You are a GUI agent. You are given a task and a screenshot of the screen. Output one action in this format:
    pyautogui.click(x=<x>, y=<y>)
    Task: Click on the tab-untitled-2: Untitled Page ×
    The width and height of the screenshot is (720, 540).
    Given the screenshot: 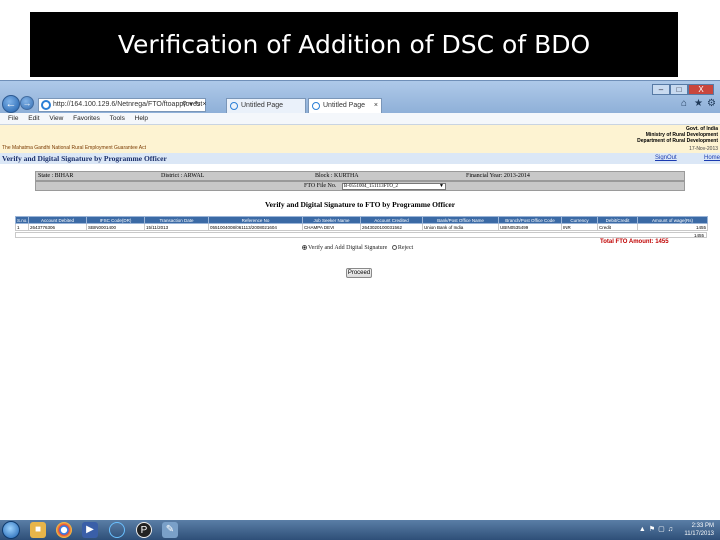 What is the action you would take?
    pyautogui.click(x=345, y=105)
    